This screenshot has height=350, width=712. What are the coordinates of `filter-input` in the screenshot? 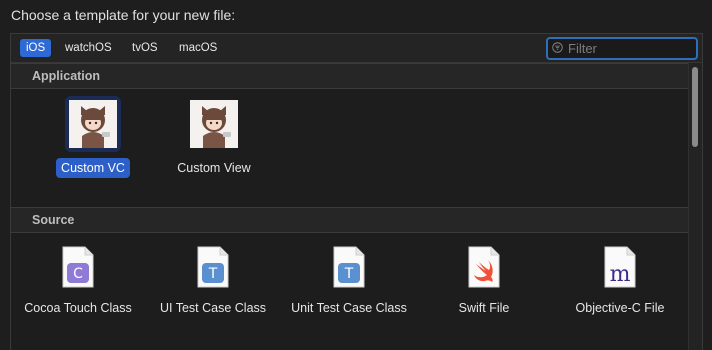 It's located at (628, 48).